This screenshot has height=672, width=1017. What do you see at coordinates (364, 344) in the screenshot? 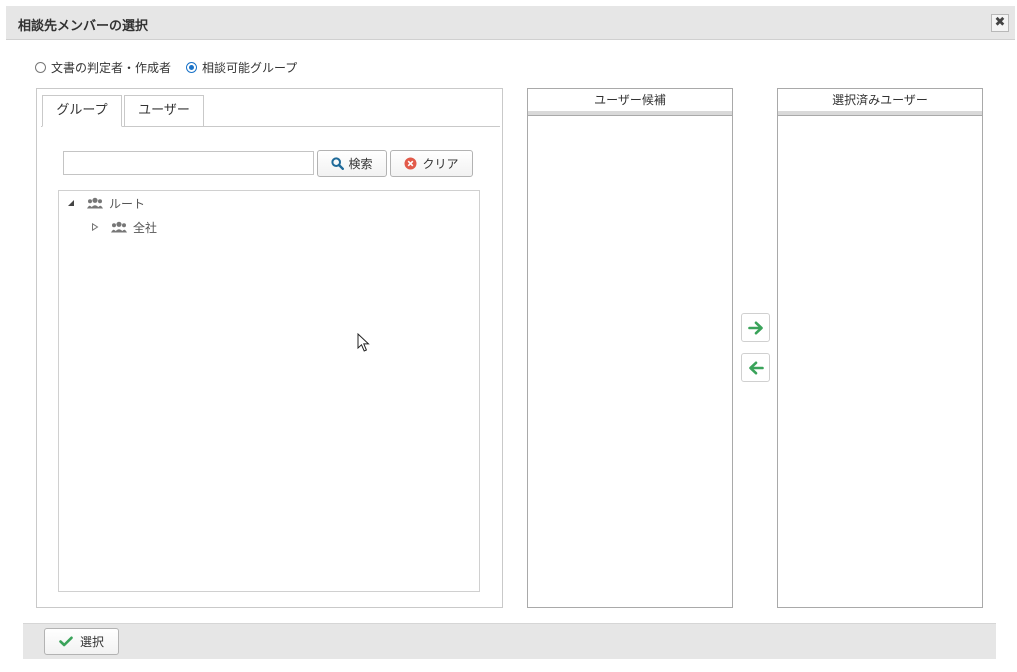
I see `mouse-cursor-icon` at bounding box center [364, 344].